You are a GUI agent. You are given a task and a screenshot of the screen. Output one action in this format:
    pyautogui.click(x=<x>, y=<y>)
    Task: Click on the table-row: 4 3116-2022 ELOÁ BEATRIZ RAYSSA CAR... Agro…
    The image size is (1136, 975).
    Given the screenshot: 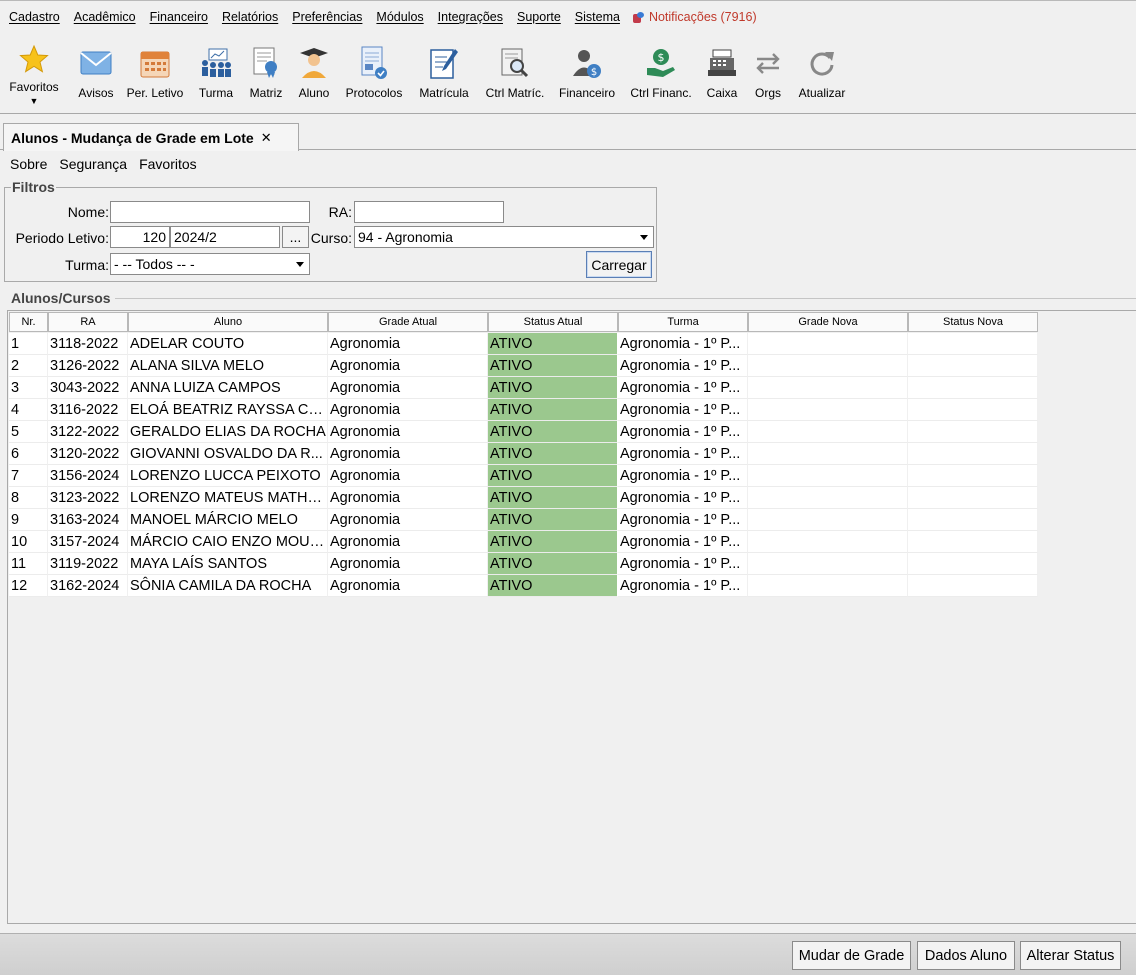 What is the action you would take?
    pyautogui.click(x=523, y=410)
    